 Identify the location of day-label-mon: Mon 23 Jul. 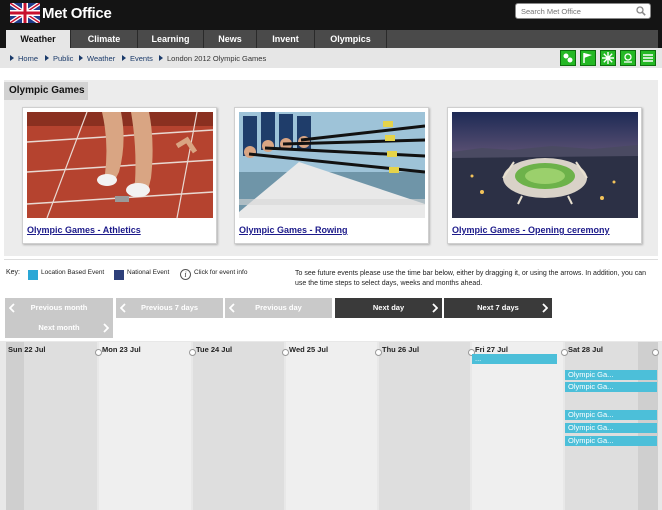
(121, 349).